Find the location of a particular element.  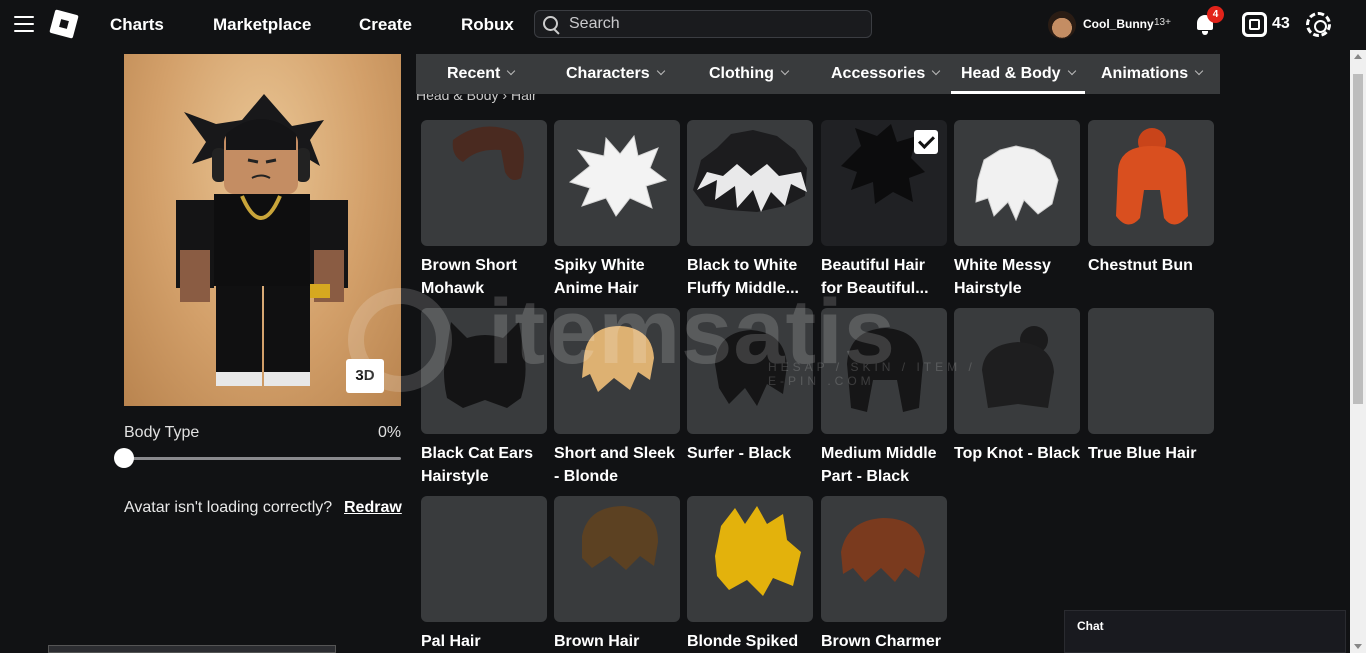

list-item: Black Cat Ears Hairstyle is located at coordinates (484, 398).